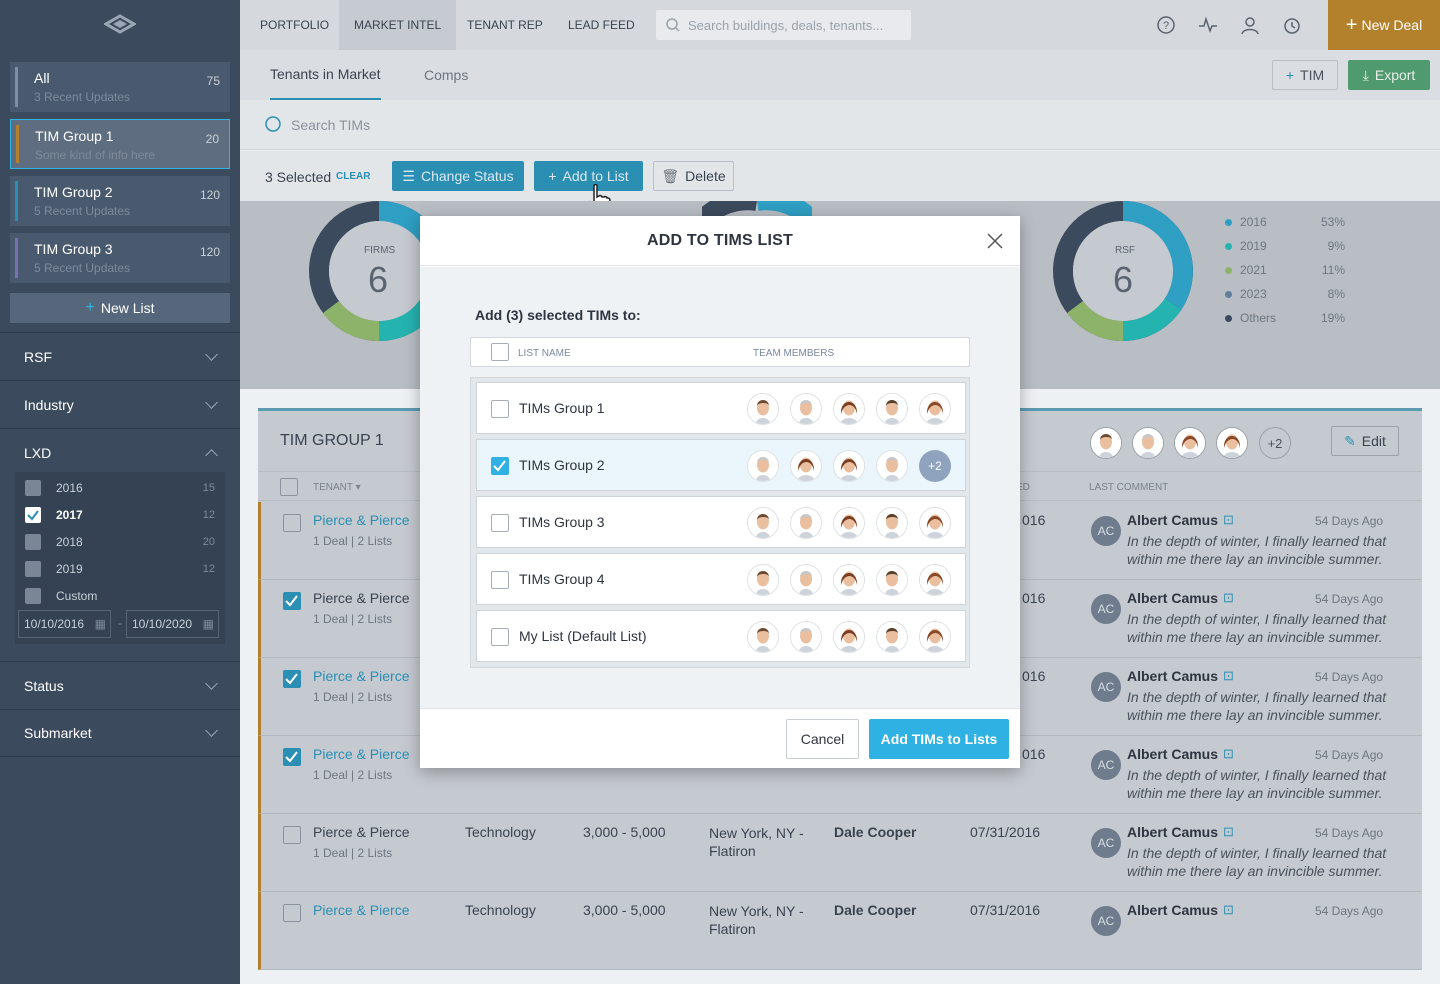  Describe the element at coordinates (16, 201) in the screenshot. I see `group-color-bar` at that location.